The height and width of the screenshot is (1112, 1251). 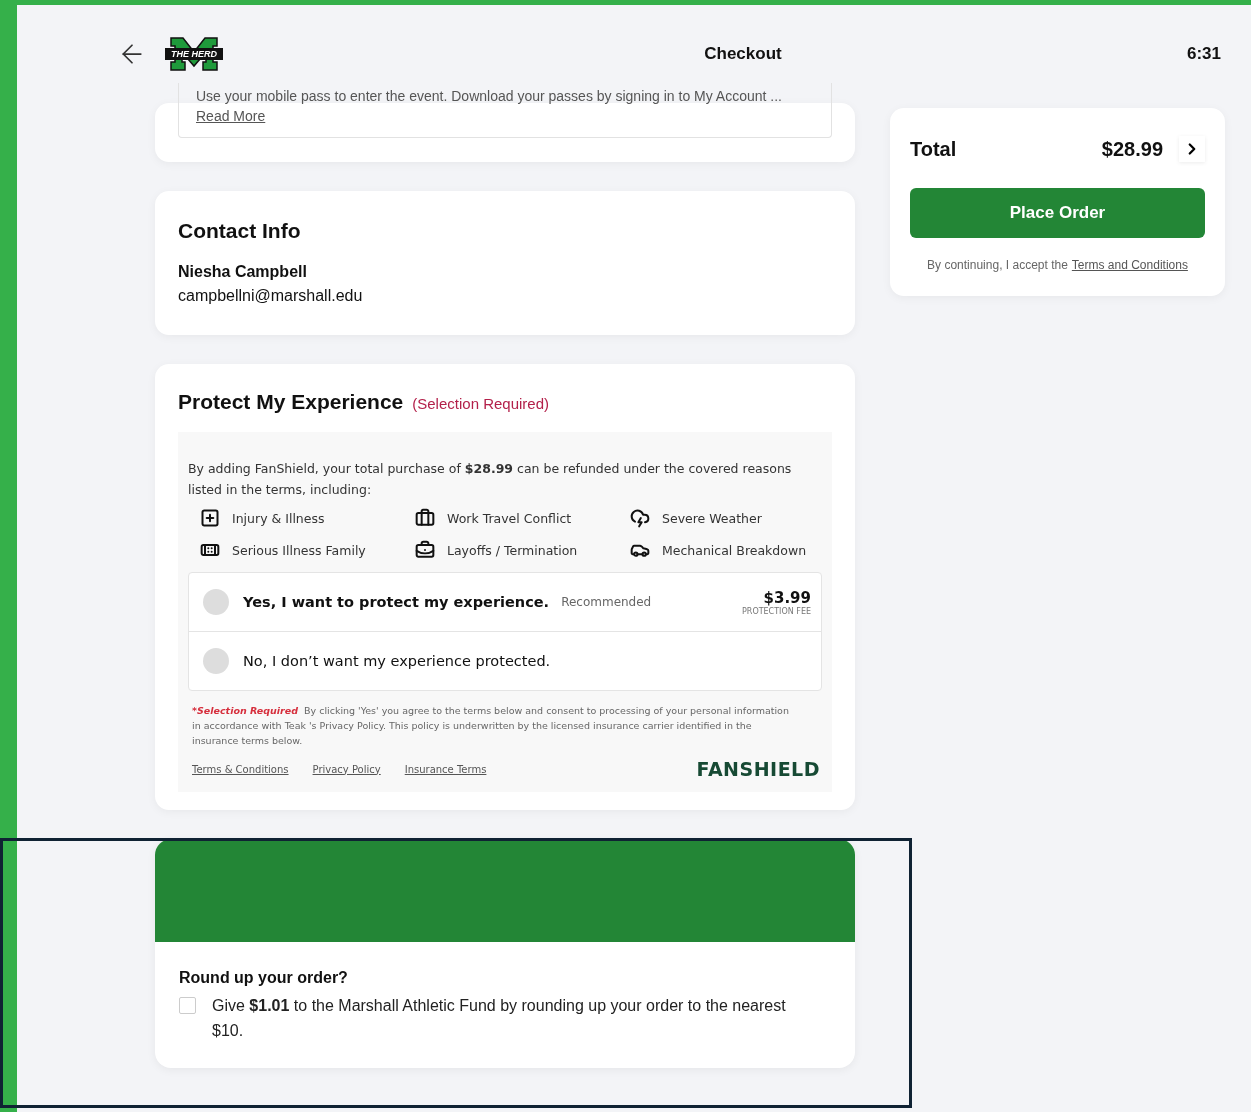 I want to click on contact-name: Niesha Campbell, so click(x=243, y=272).